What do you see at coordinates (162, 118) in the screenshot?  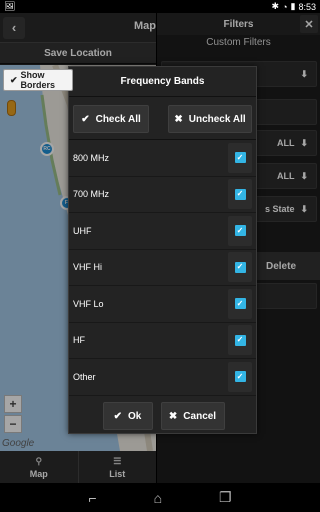 I see `dialog-actions: ✔ Check All ✖ Uncheck All` at bounding box center [162, 118].